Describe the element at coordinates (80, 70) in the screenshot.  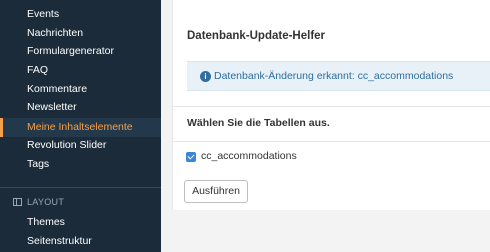
I see `sidebar-item-faq: FAQ` at that location.